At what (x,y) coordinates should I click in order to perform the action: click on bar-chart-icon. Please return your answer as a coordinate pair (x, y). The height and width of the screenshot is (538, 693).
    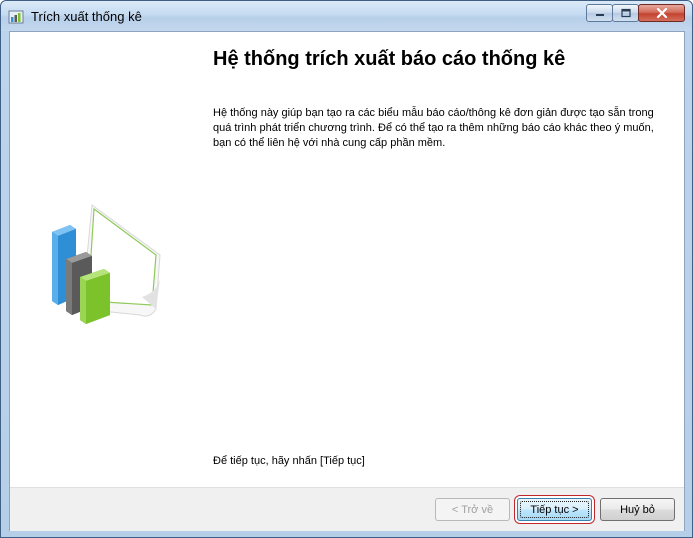
    Looking at the image, I should click on (106, 264).